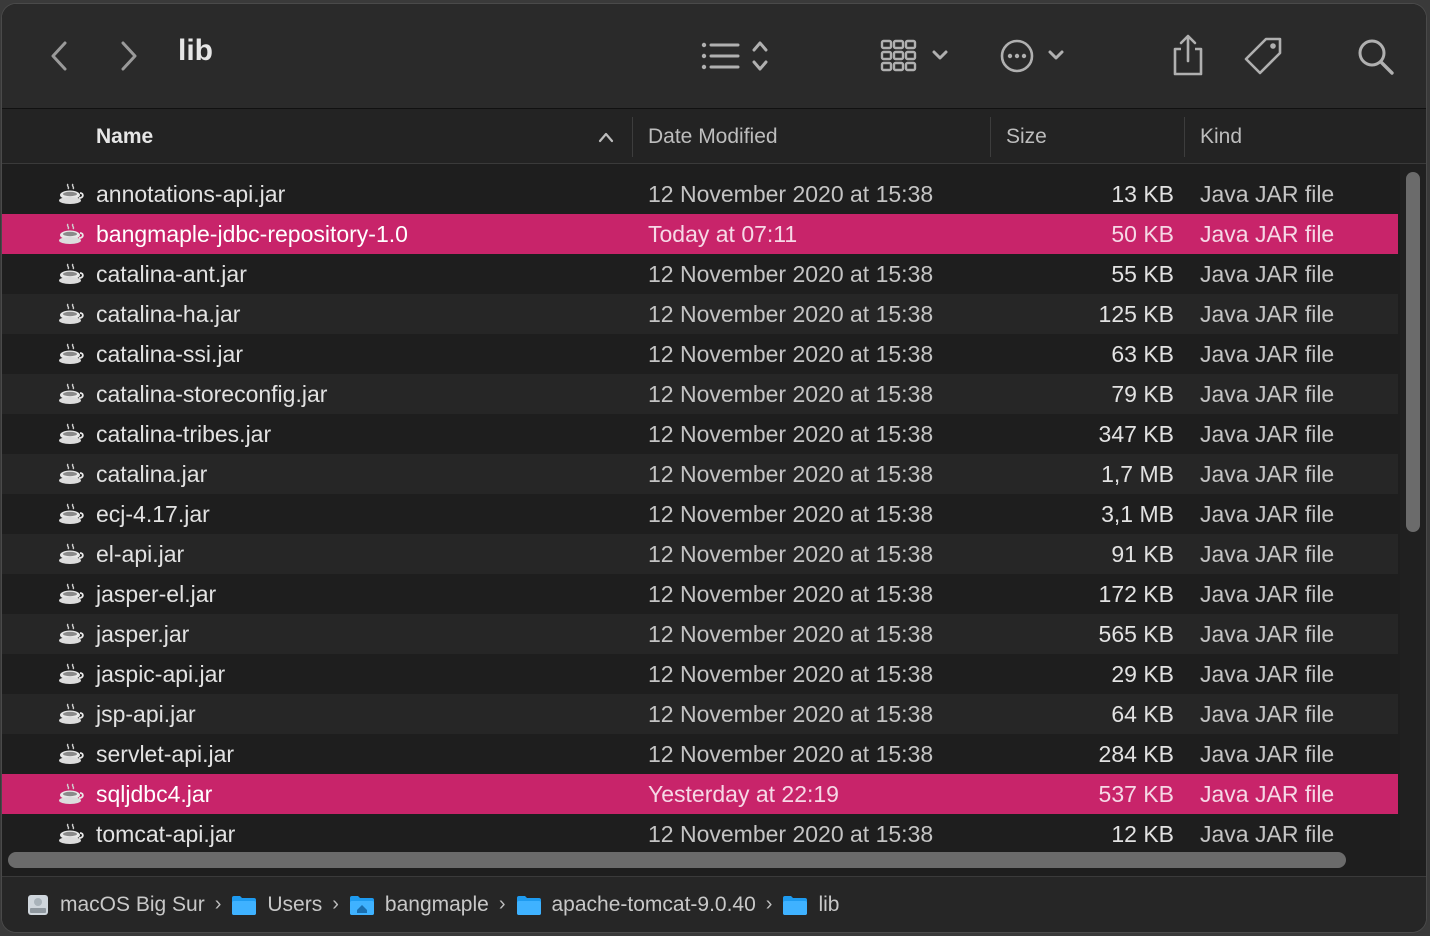 This screenshot has height=936, width=1430. What do you see at coordinates (1221, 137) in the screenshot?
I see `column-header-kind: Kind` at bounding box center [1221, 137].